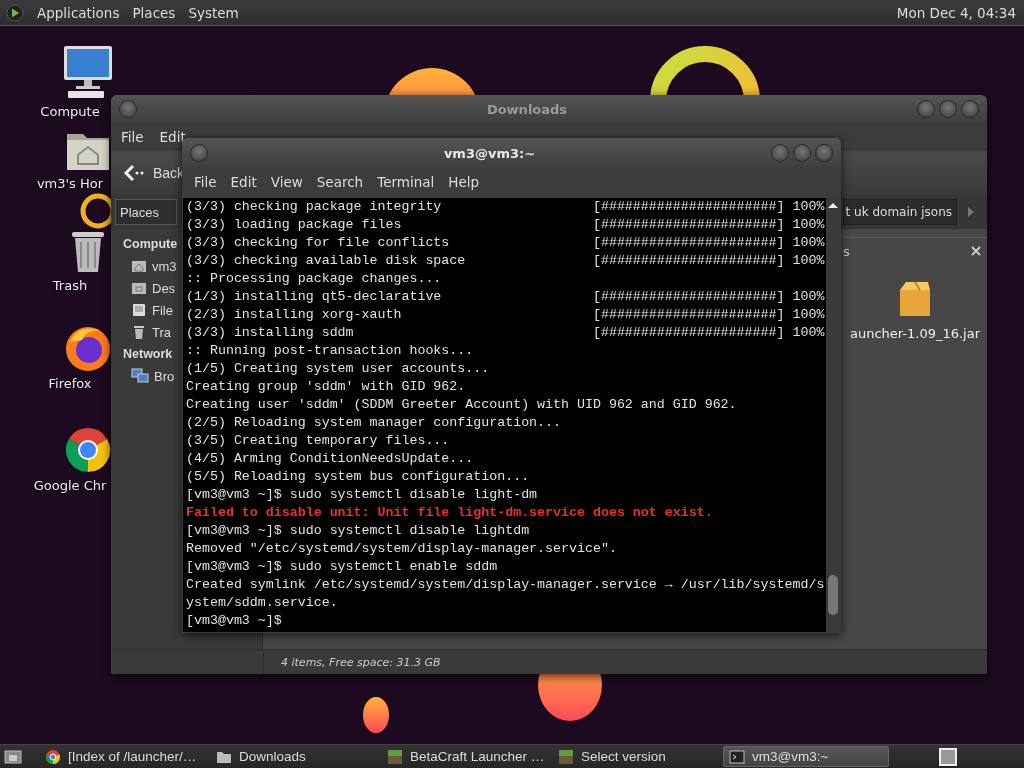  What do you see at coordinates (340, 182) in the screenshot?
I see `menu-item: Search` at bounding box center [340, 182].